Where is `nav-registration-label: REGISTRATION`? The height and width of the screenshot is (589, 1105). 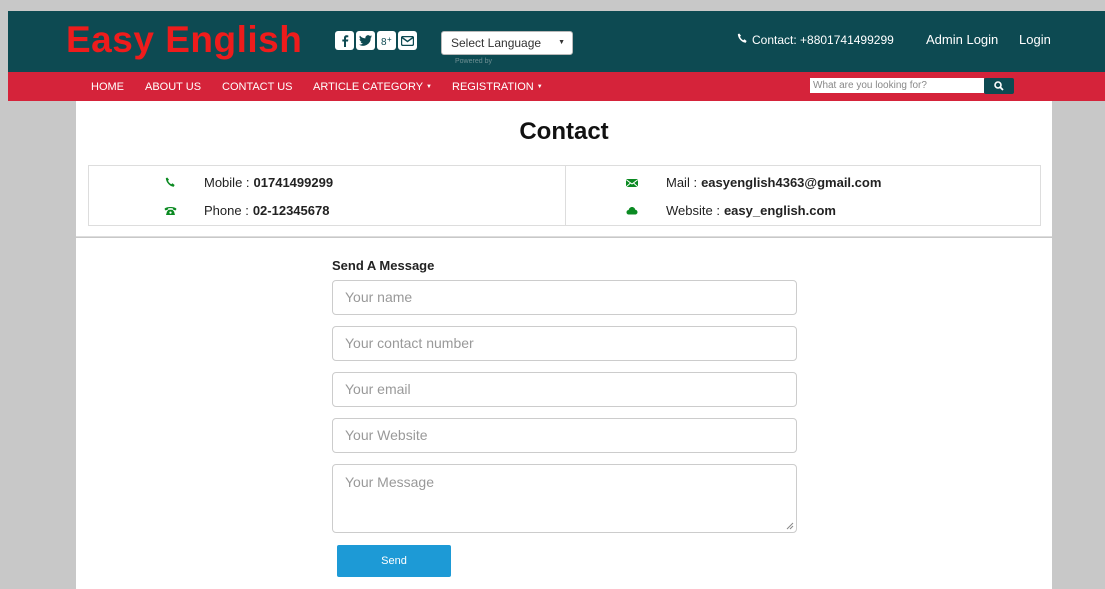
nav-registration-label: REGISTRATION is located at coordinates (493, 87).